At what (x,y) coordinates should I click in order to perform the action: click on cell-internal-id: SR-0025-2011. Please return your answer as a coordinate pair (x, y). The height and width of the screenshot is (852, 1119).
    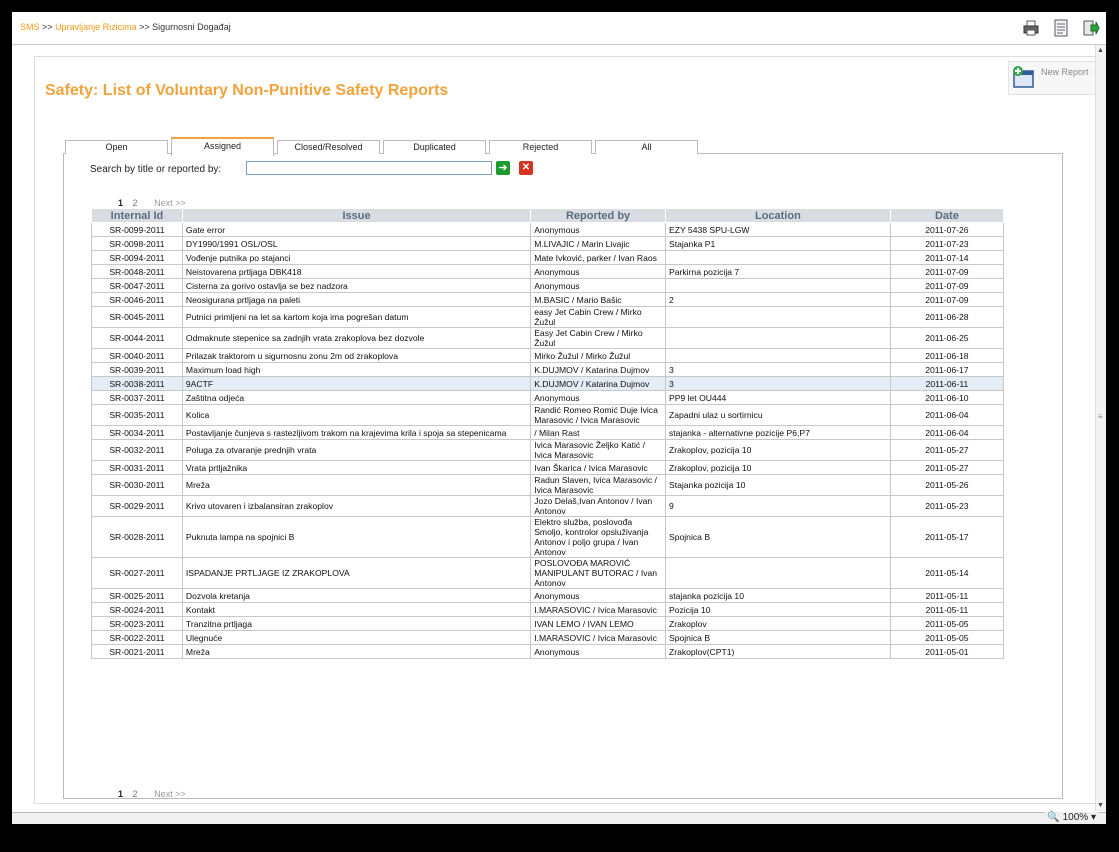
    Looking at the image, I should click on (137, 595).